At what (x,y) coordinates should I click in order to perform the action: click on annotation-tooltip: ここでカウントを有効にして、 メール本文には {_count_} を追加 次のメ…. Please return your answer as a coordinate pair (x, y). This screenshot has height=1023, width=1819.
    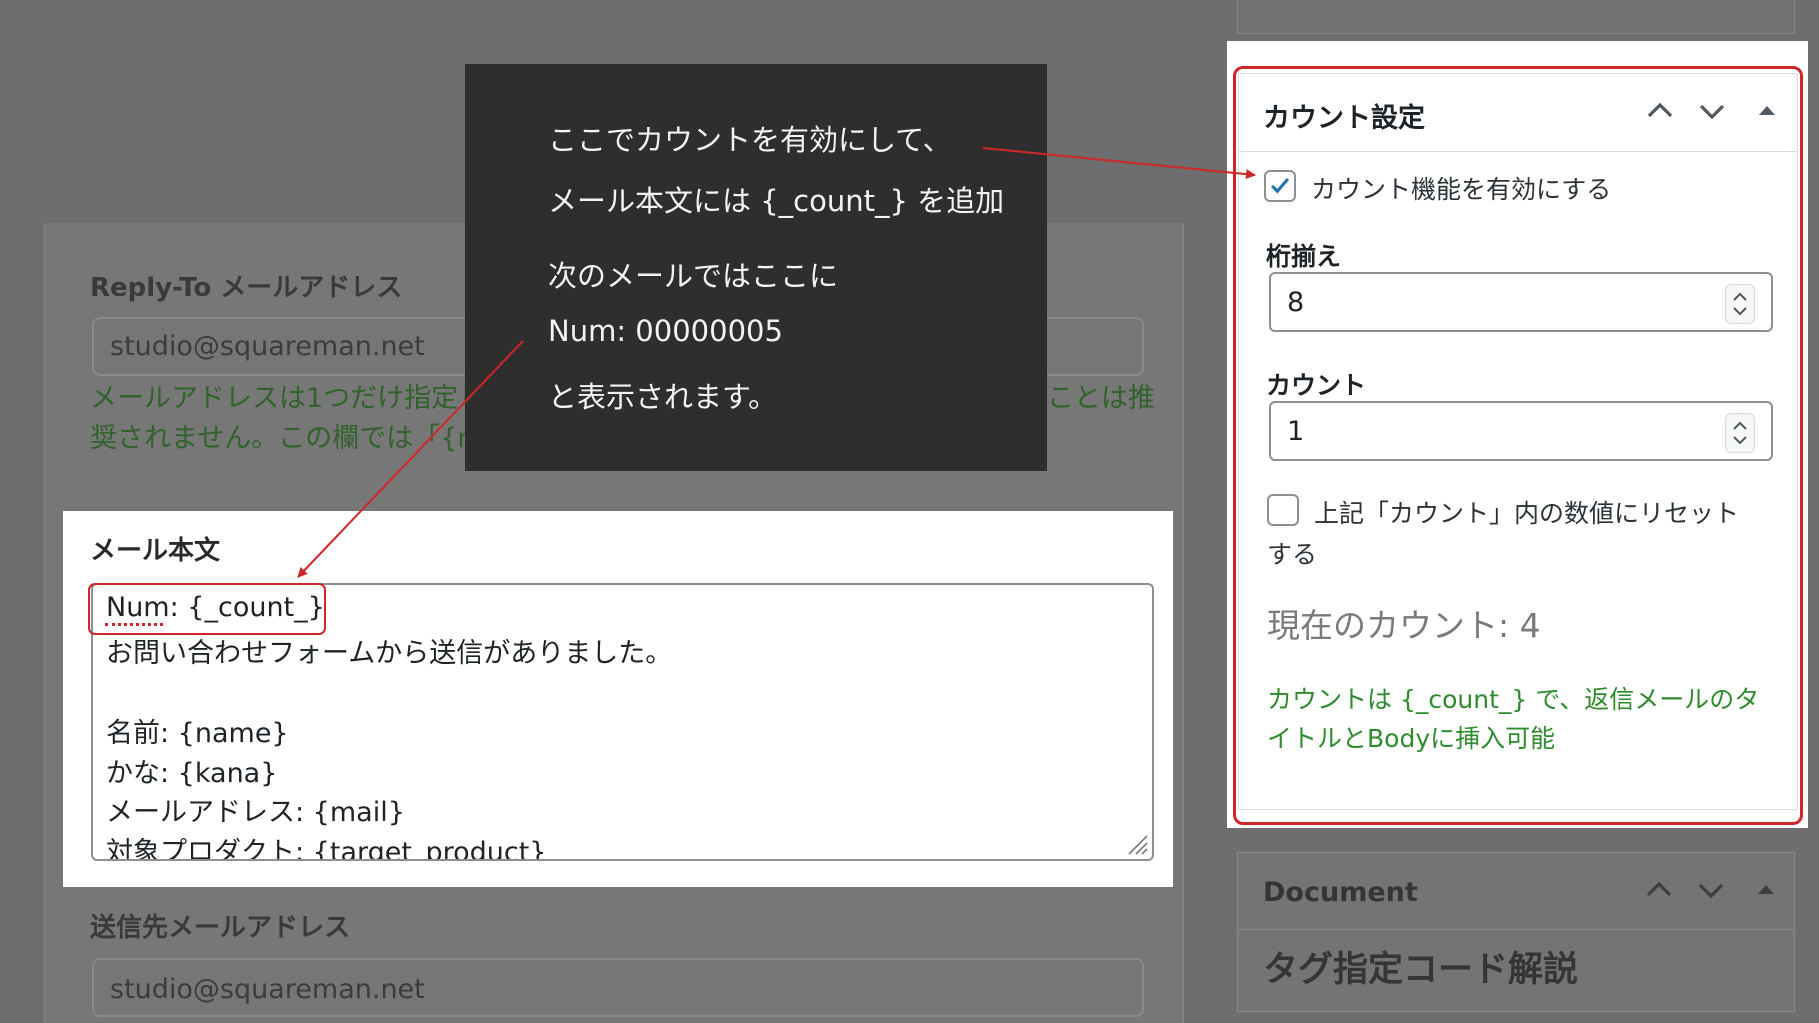
    Looking at the image, I should click on (756, 267).